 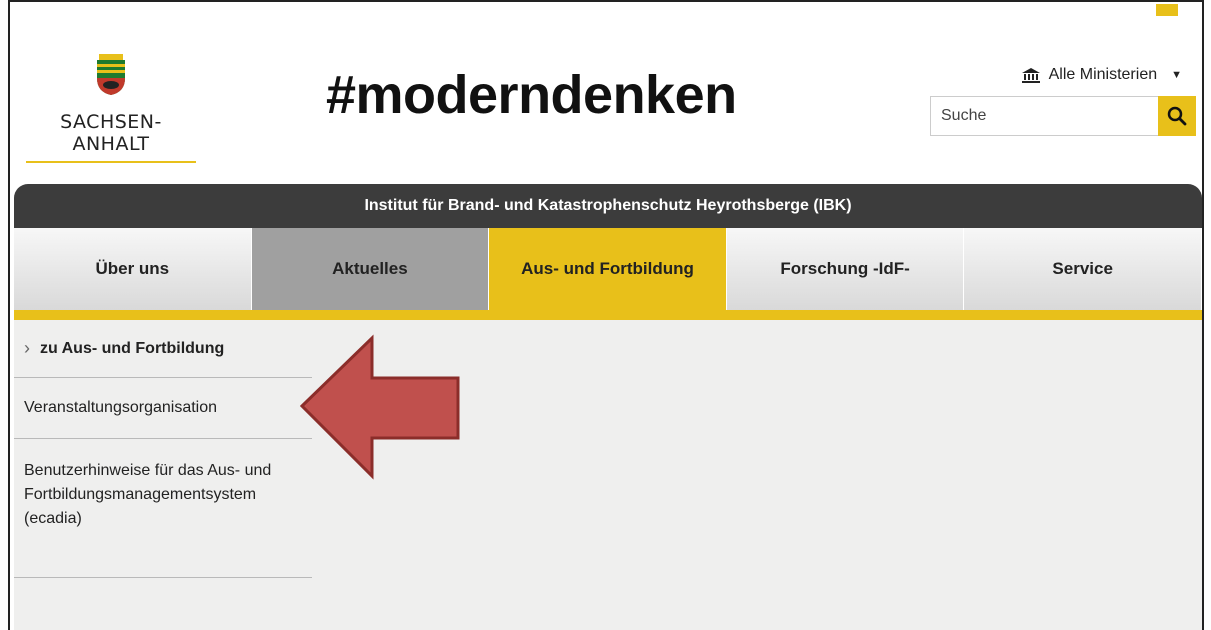 What do you see at coordinates (111, 107) in the screenshot?
I see `state-logo: SACHSEN-ANHALT` at bounding box center [111, 107].